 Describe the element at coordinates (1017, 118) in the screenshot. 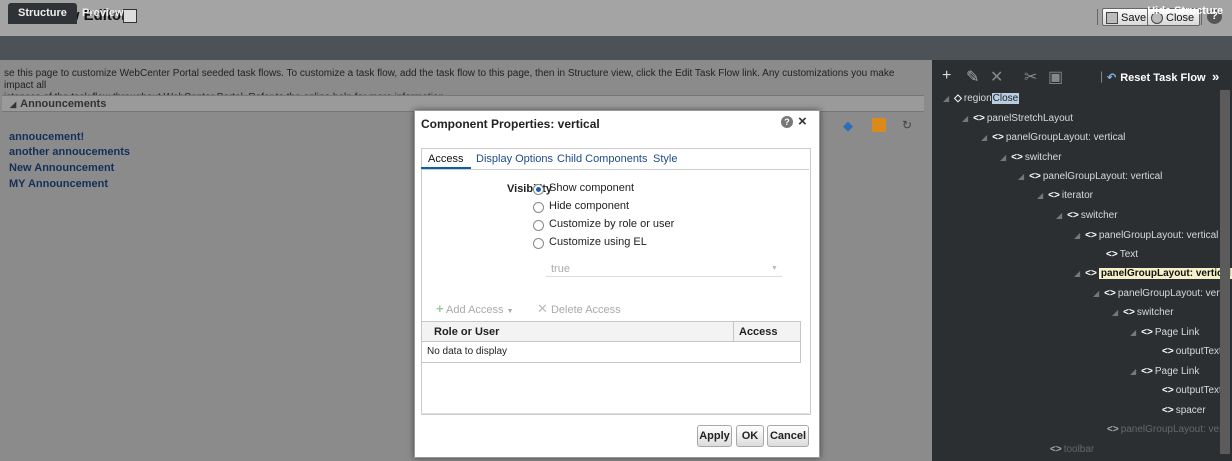

I see `tree-node: ◢ <> panelStretchLayout` at that location.